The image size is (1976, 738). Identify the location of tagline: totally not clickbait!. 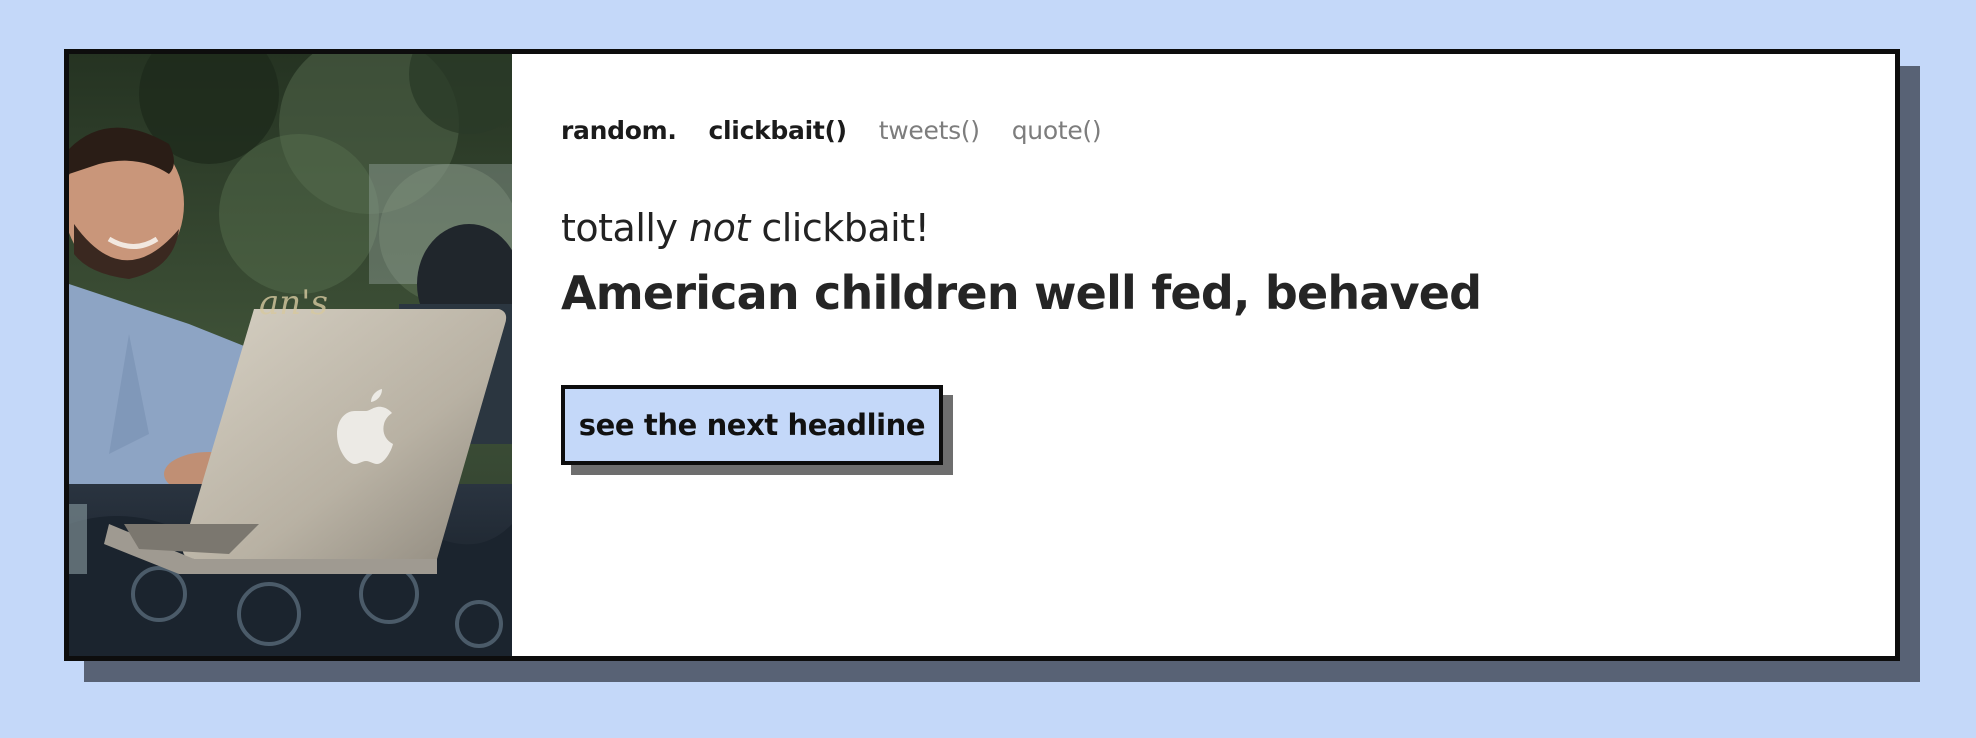
(745, 228).